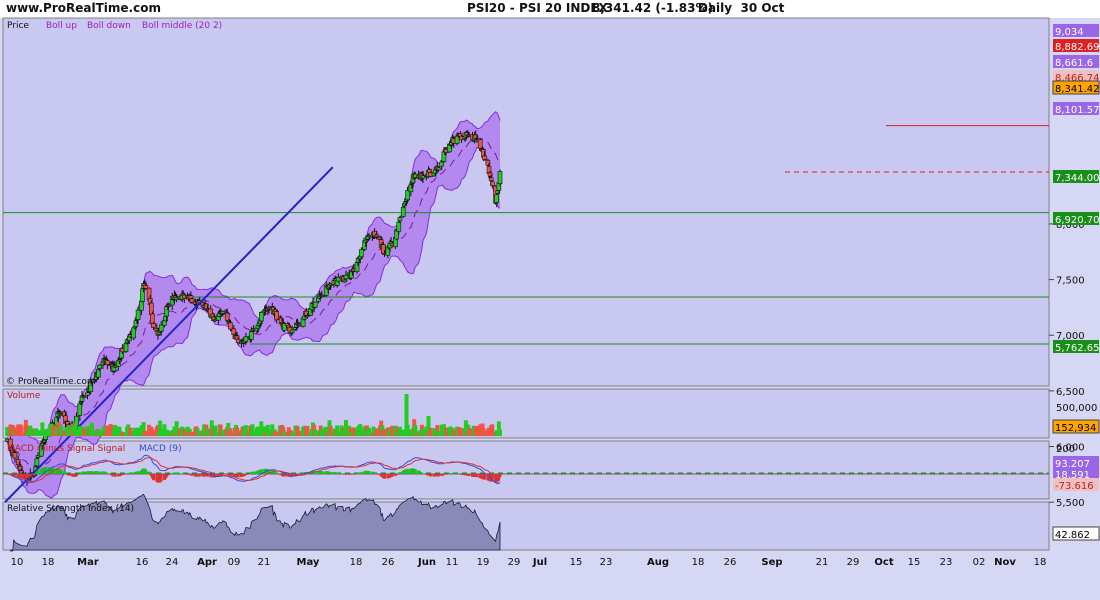 This screenshot has height=600, width=1100. Describe the element at coordinates (883, 562) in the screenshot. I see `x-month-label: Oct` at that location.